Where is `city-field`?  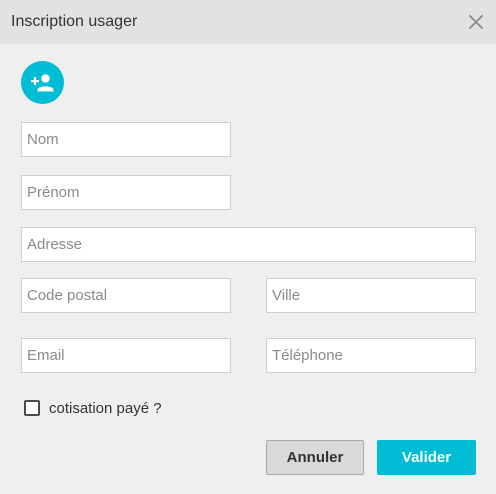 city-field is located at coordinates (371, 295).